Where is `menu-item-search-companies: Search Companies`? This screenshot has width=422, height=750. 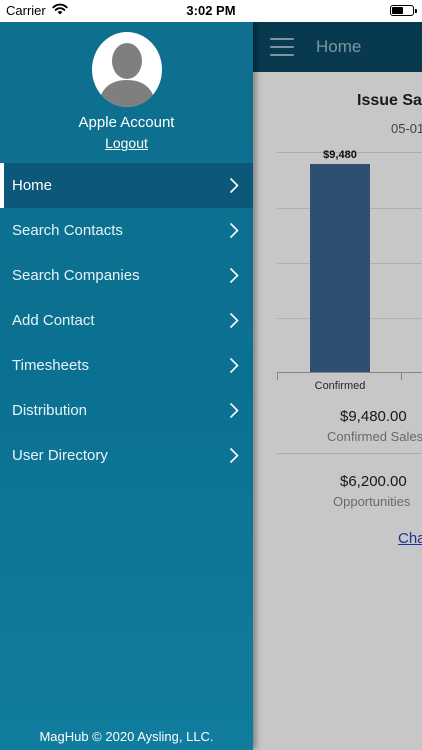
menu-item-search-companies: Search Companies is located at coordinates (126, 275).